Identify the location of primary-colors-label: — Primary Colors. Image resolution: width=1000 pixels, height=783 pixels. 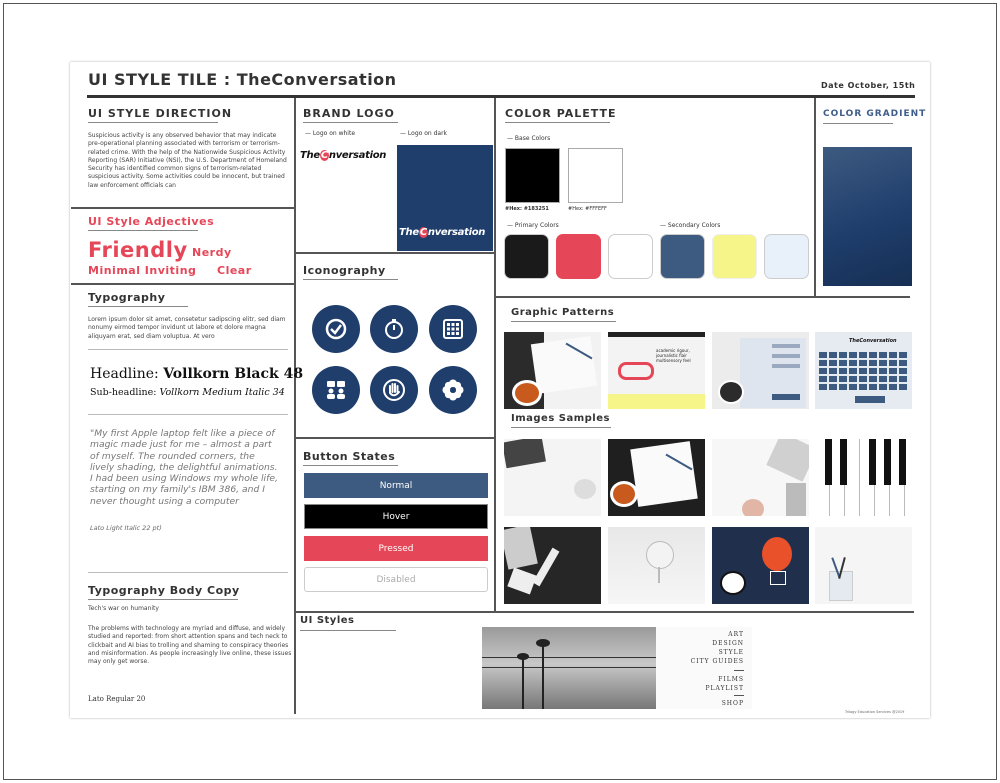
(533, 225).